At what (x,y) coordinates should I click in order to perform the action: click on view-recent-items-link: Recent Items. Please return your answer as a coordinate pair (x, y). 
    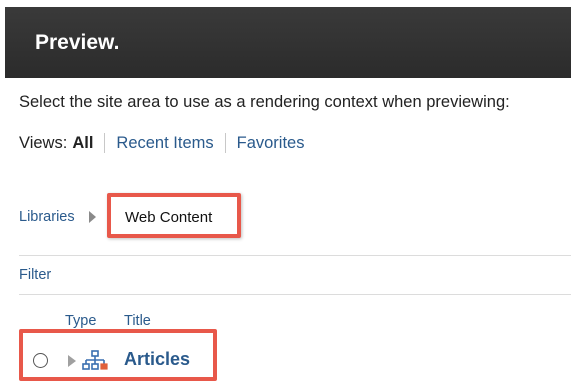
    Looking at the image, I should click on (164, 143).